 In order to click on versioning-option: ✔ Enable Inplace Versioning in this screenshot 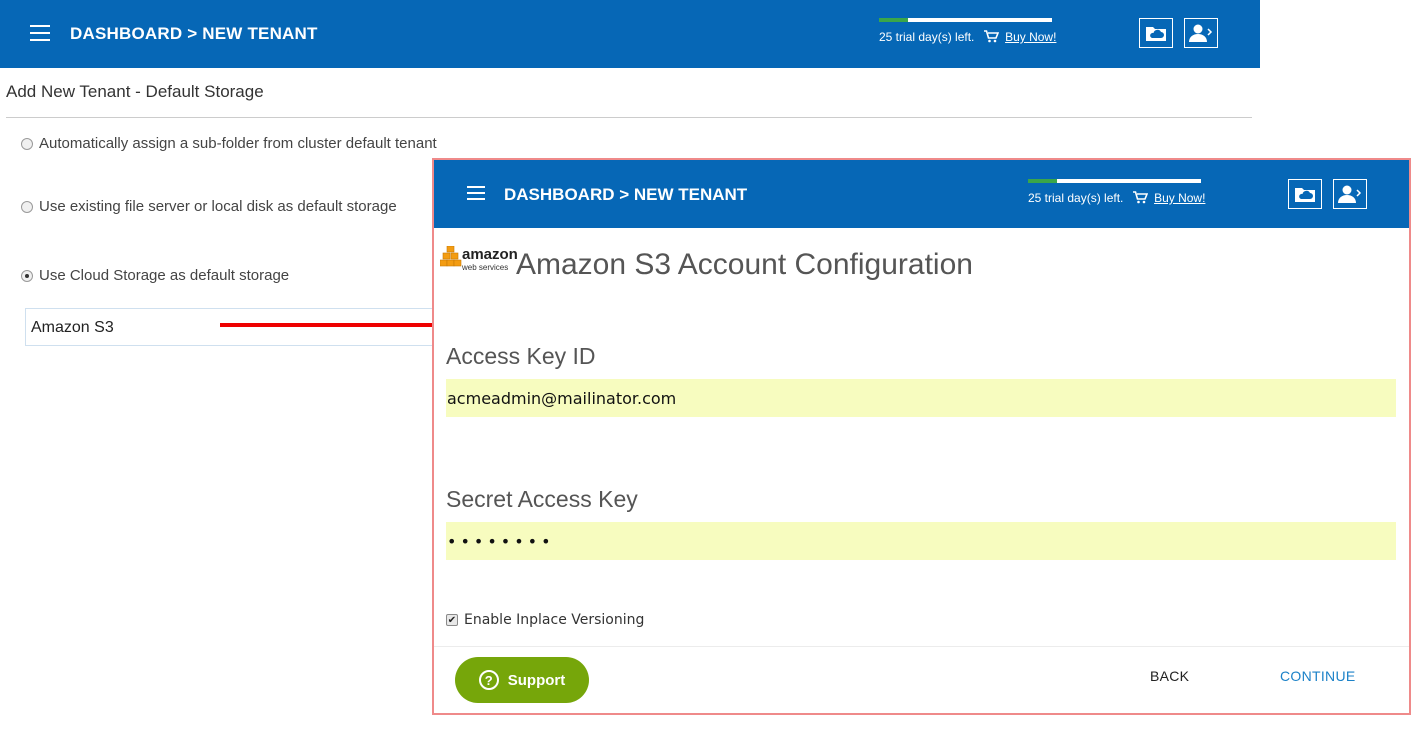, I will do `click(545, 620)`.